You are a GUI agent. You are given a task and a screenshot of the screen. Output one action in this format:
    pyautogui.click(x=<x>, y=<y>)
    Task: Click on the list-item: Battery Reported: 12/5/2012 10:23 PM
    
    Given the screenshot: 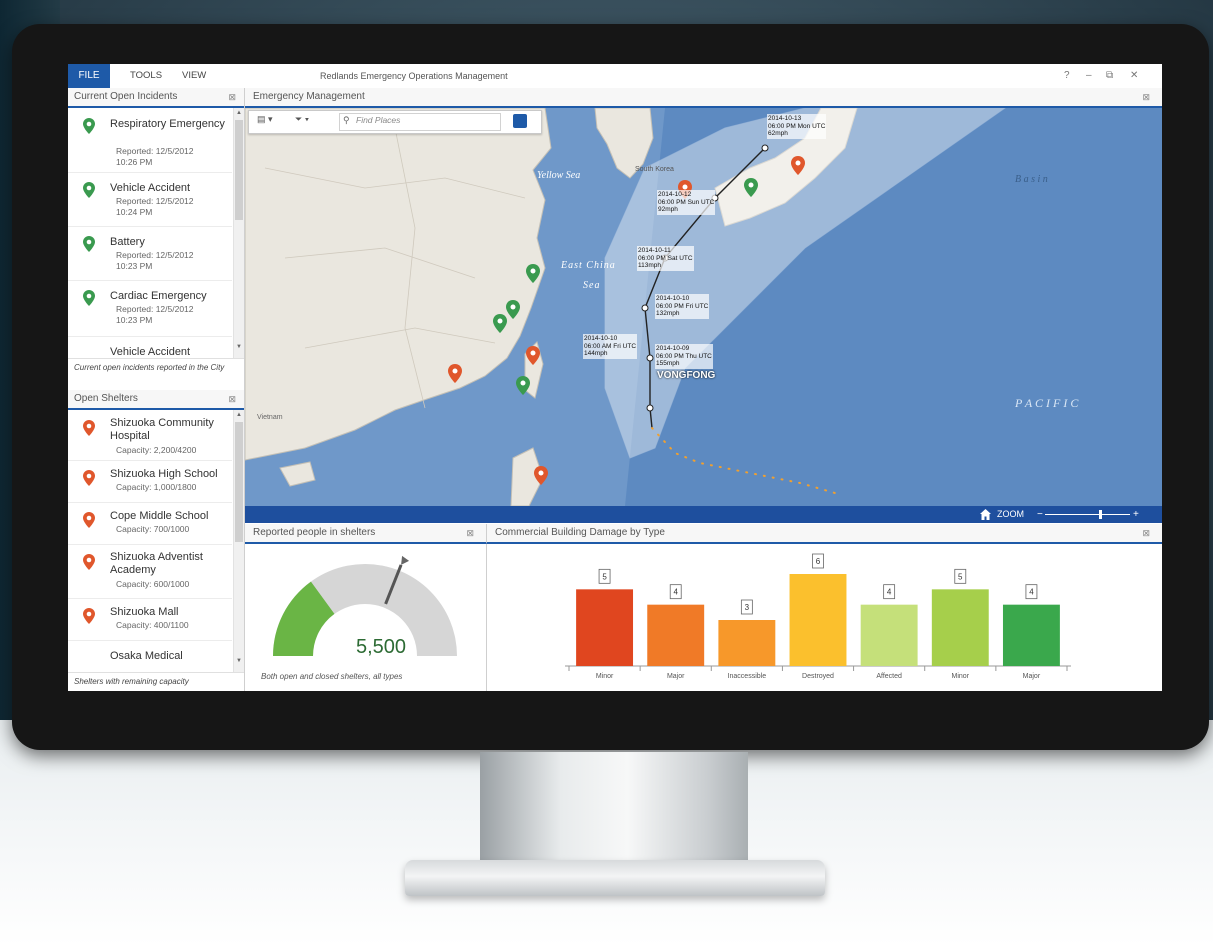 What is the action you would take?
    pyautogui.click(x=150, y=253)
    